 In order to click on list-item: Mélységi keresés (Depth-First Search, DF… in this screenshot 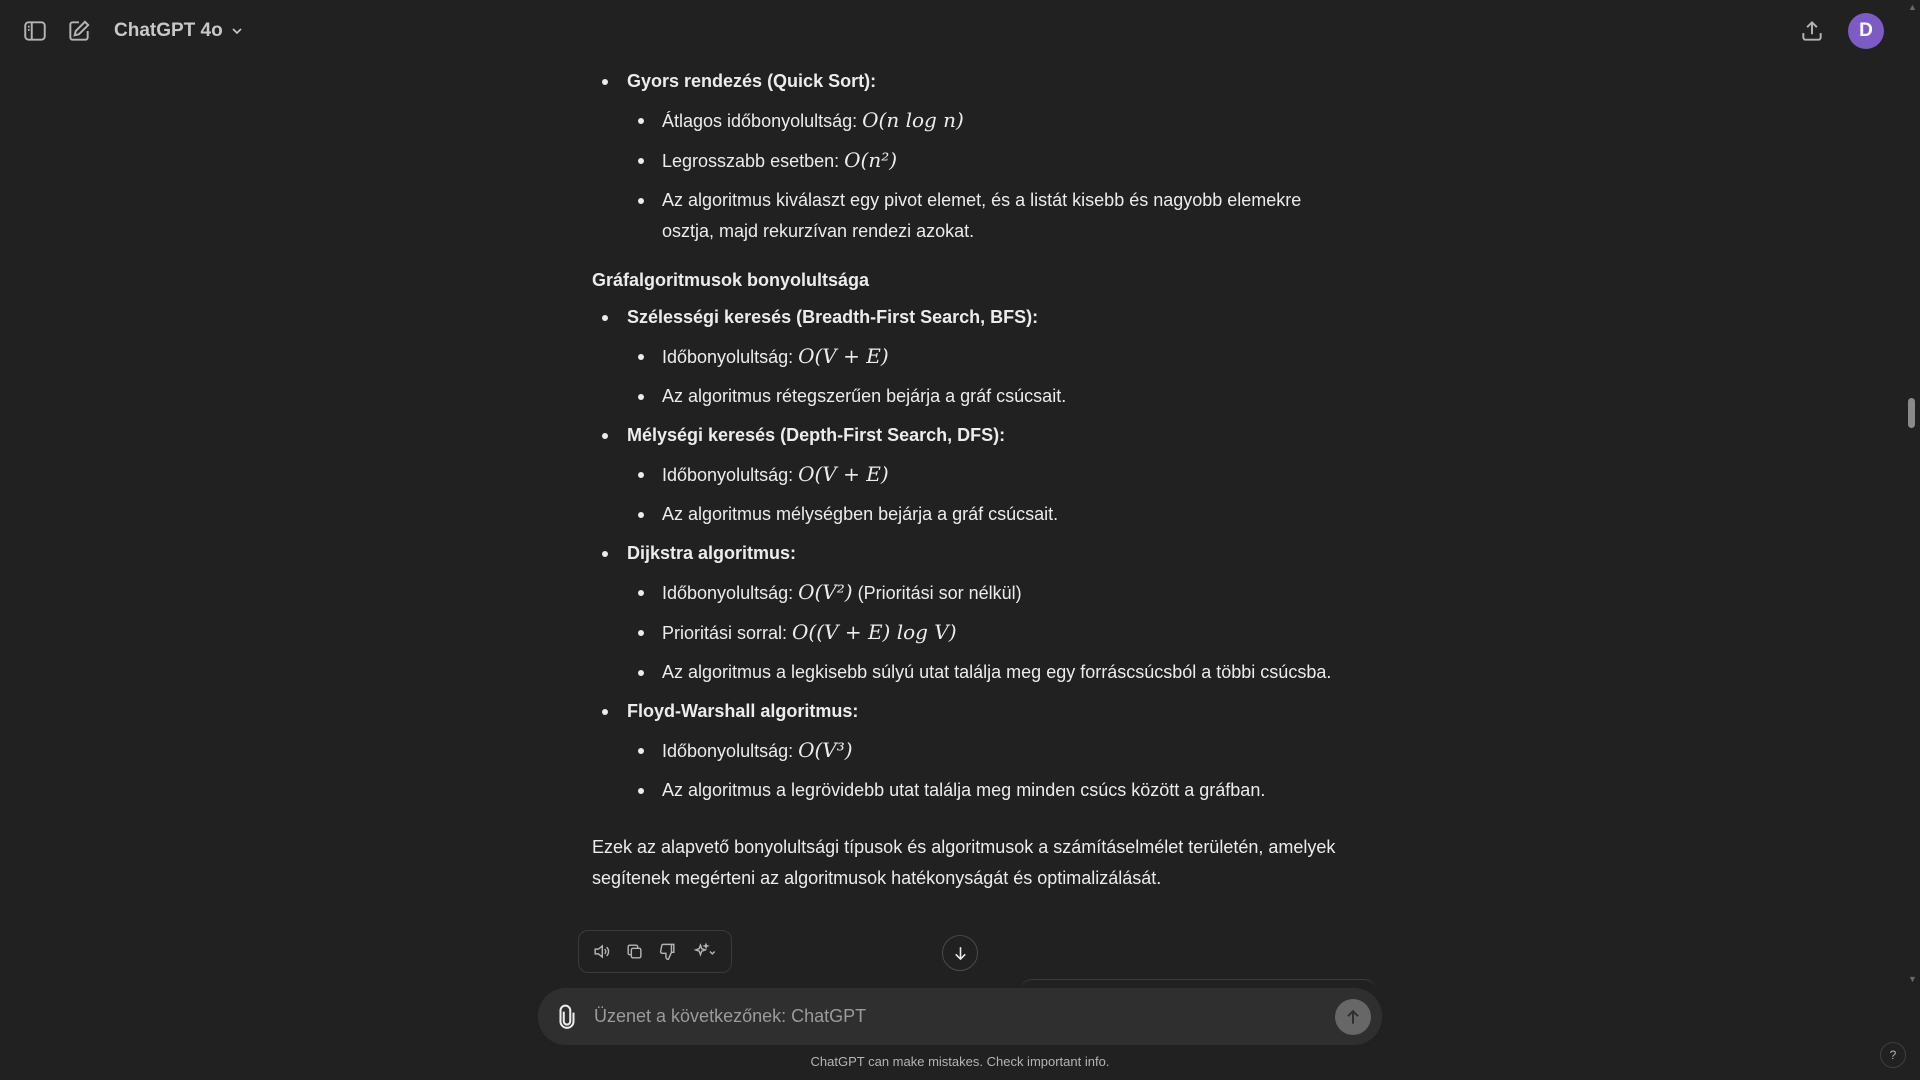, I will do `click(972, 475)`.